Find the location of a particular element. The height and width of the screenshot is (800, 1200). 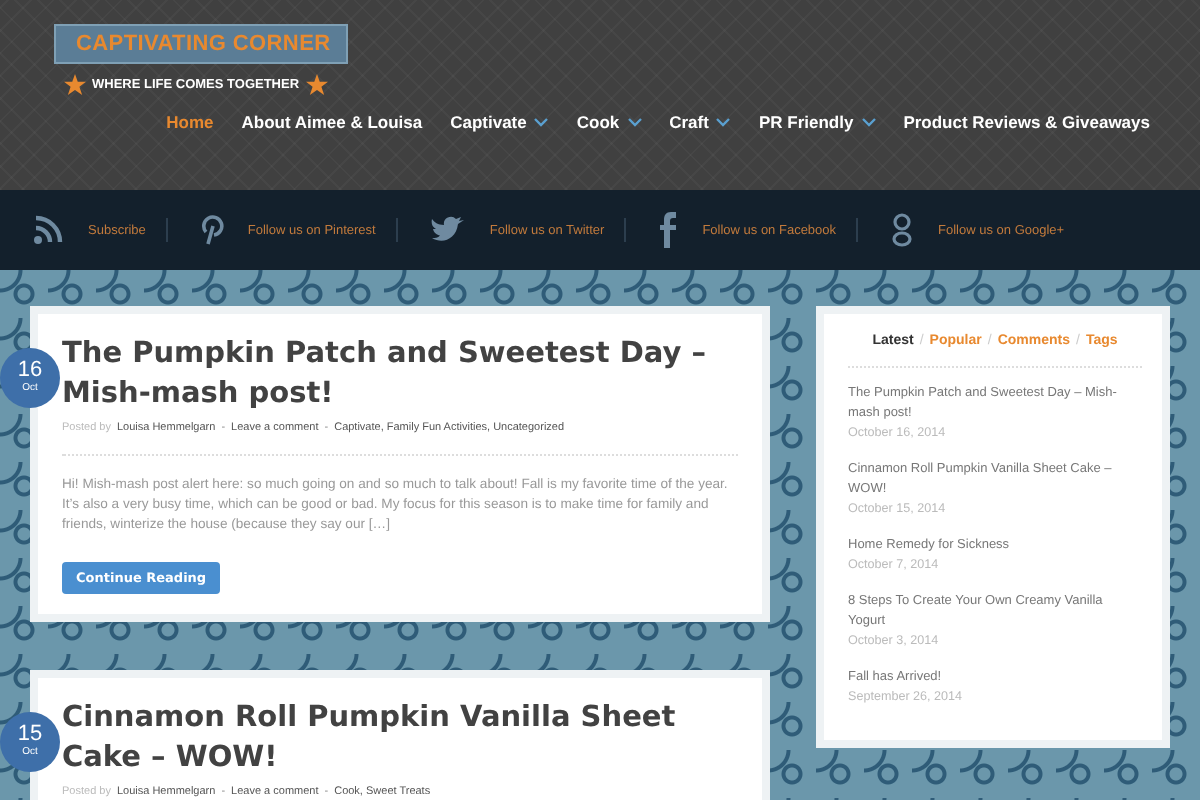

post-title: The Pumpkin Patch and Sweetest Day – Mish-mash post! is located at coordinates (400, 374).